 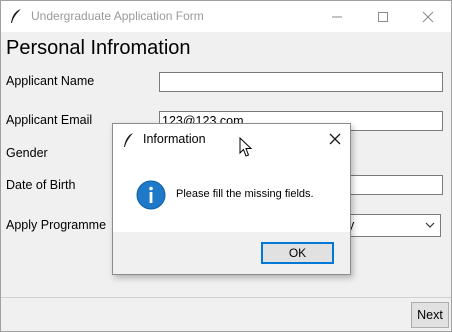 What do you see at coordinates (430, 225) in the screenshot?
I see `chevron-down-icon` at bounding box center [430, 225].